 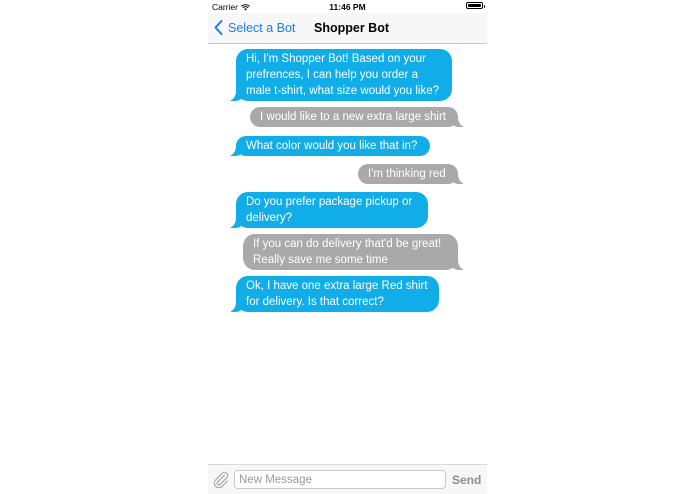 I want to click on navigation-bar: Select a Bot Shopper Bot, so click(x=347, y=28).